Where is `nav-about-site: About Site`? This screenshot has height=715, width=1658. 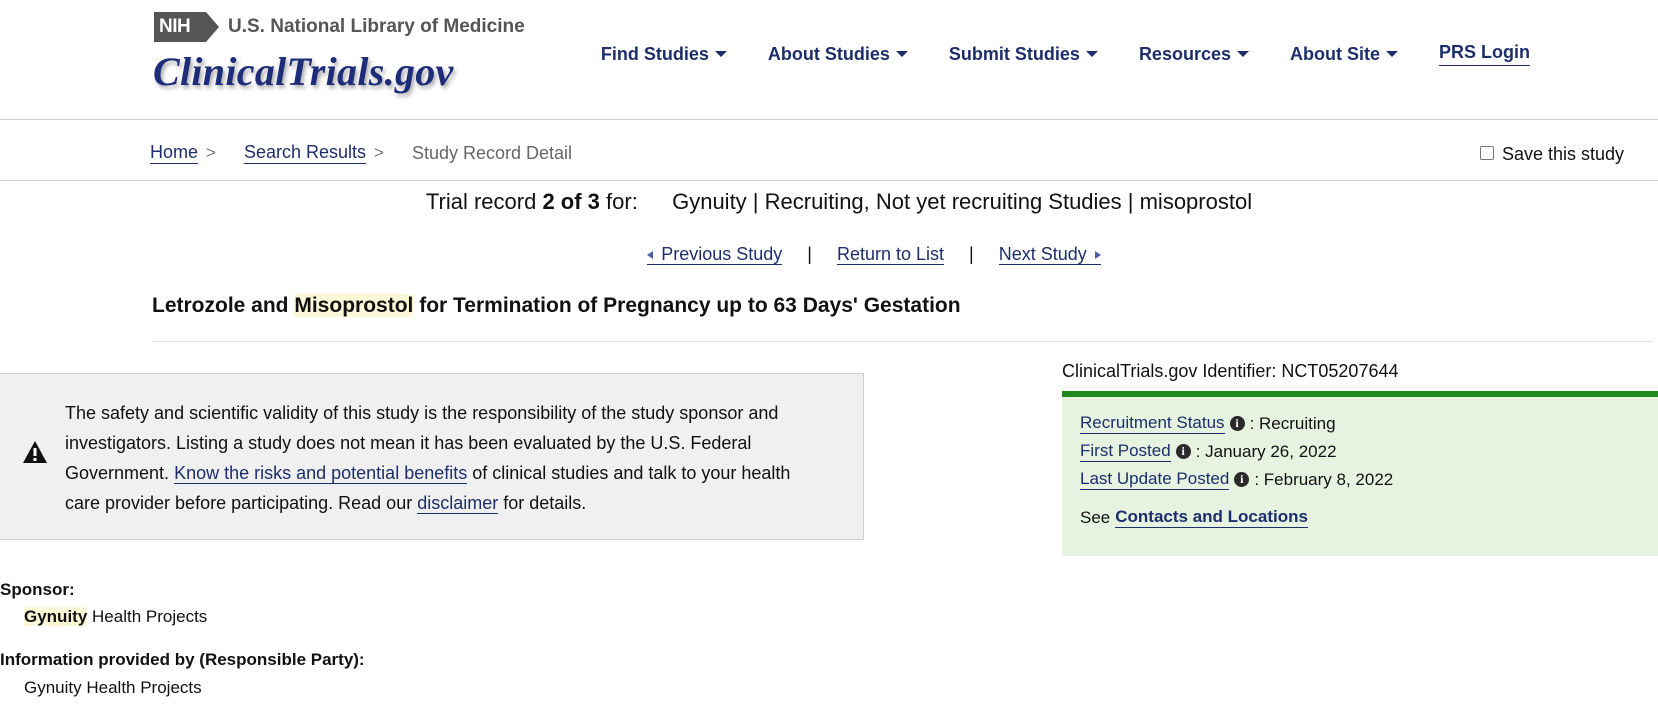
nav-about-site: About Site is located at coordinates (1344, 54).